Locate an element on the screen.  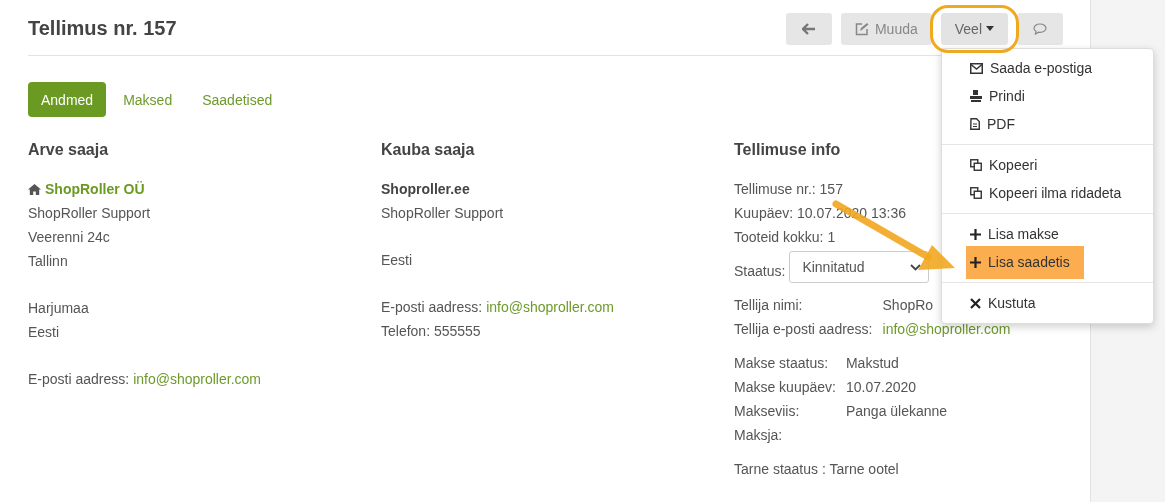
comment-button is located at coordinates (1040, 28).